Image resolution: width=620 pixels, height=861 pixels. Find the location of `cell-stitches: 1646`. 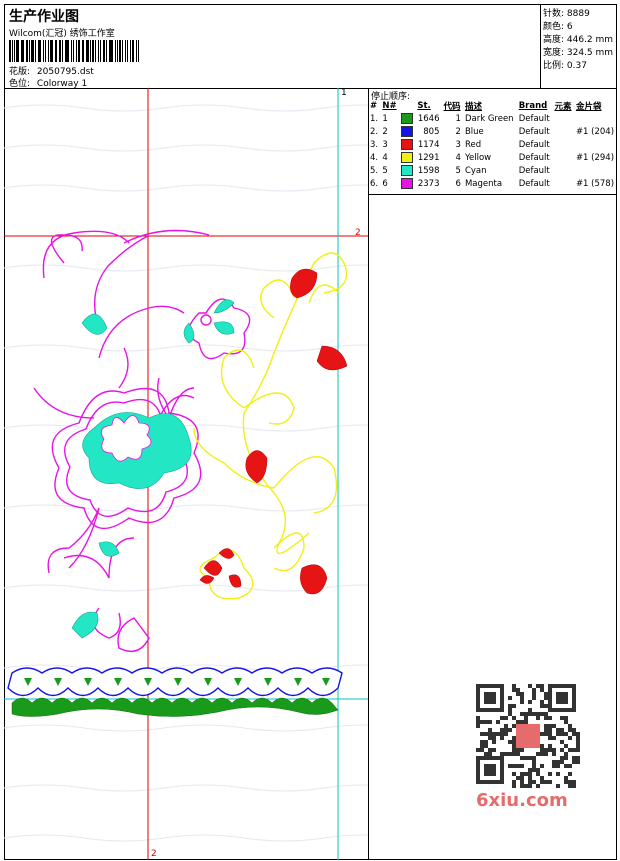

cell-stitches: 1646 is located at coordinates (428, 118).